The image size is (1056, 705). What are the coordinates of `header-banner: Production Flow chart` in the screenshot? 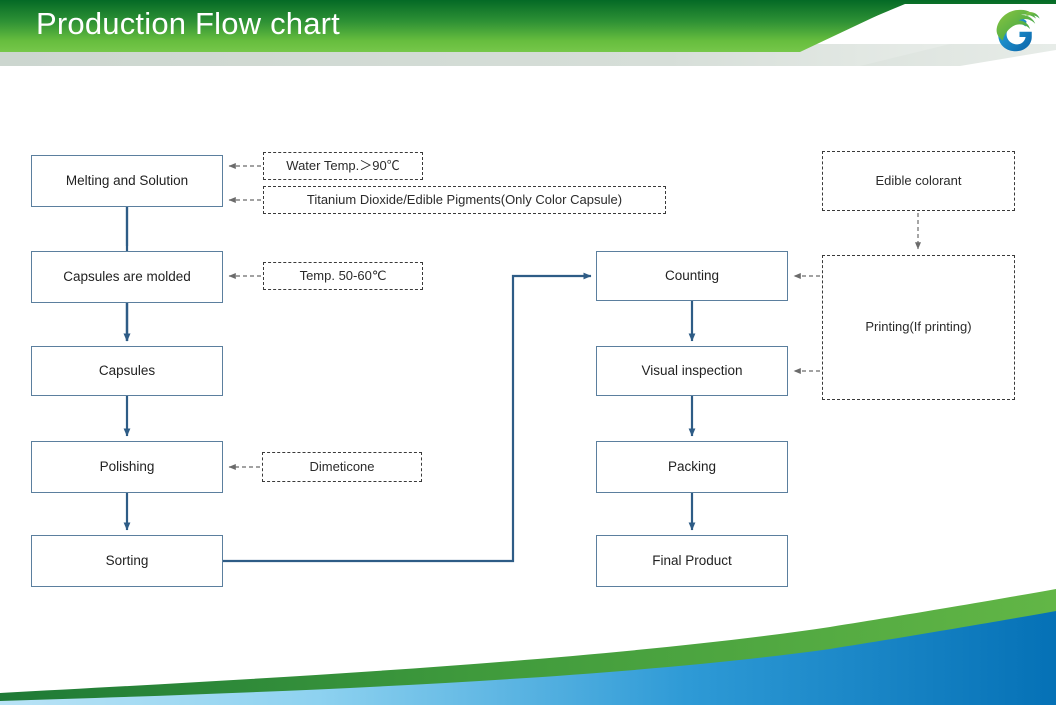 It's located at (528, 33).